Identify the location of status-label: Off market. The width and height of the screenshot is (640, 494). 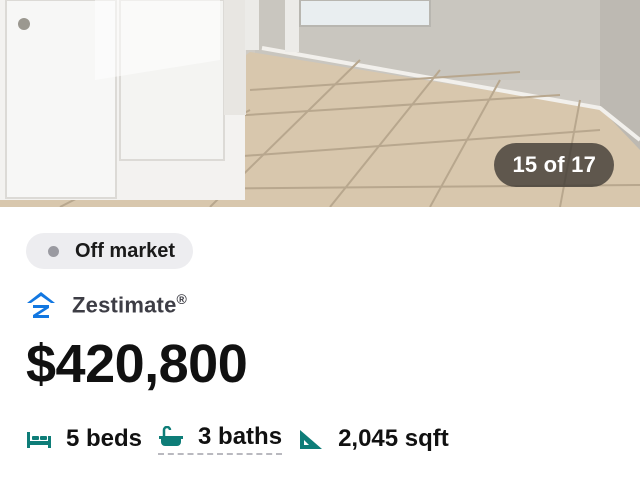
(125, 250).